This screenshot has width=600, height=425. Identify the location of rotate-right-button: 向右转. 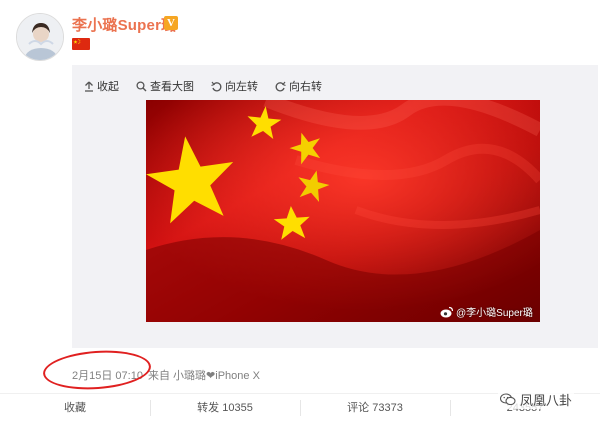
(298, 86).